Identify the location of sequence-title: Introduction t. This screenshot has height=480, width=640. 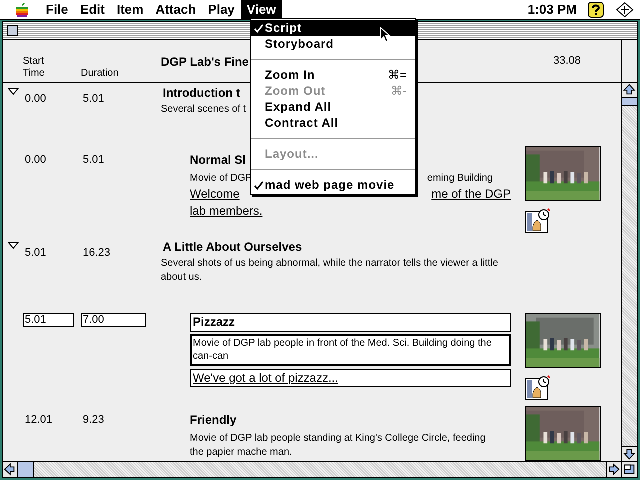
(201, 93).